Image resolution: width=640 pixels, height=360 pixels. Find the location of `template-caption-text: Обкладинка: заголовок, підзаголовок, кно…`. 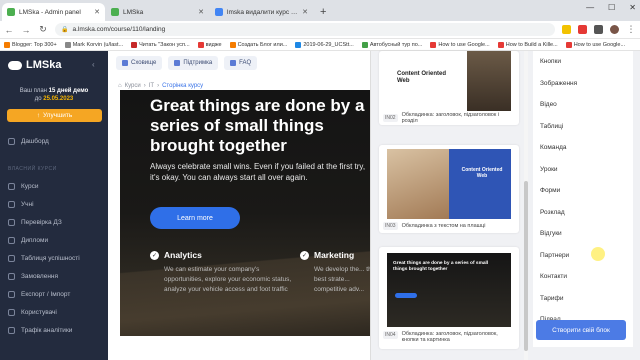

template-caption-text: Обкладинка: заголовок, підзаголовок, кно… is located at coordinates (449, 337).